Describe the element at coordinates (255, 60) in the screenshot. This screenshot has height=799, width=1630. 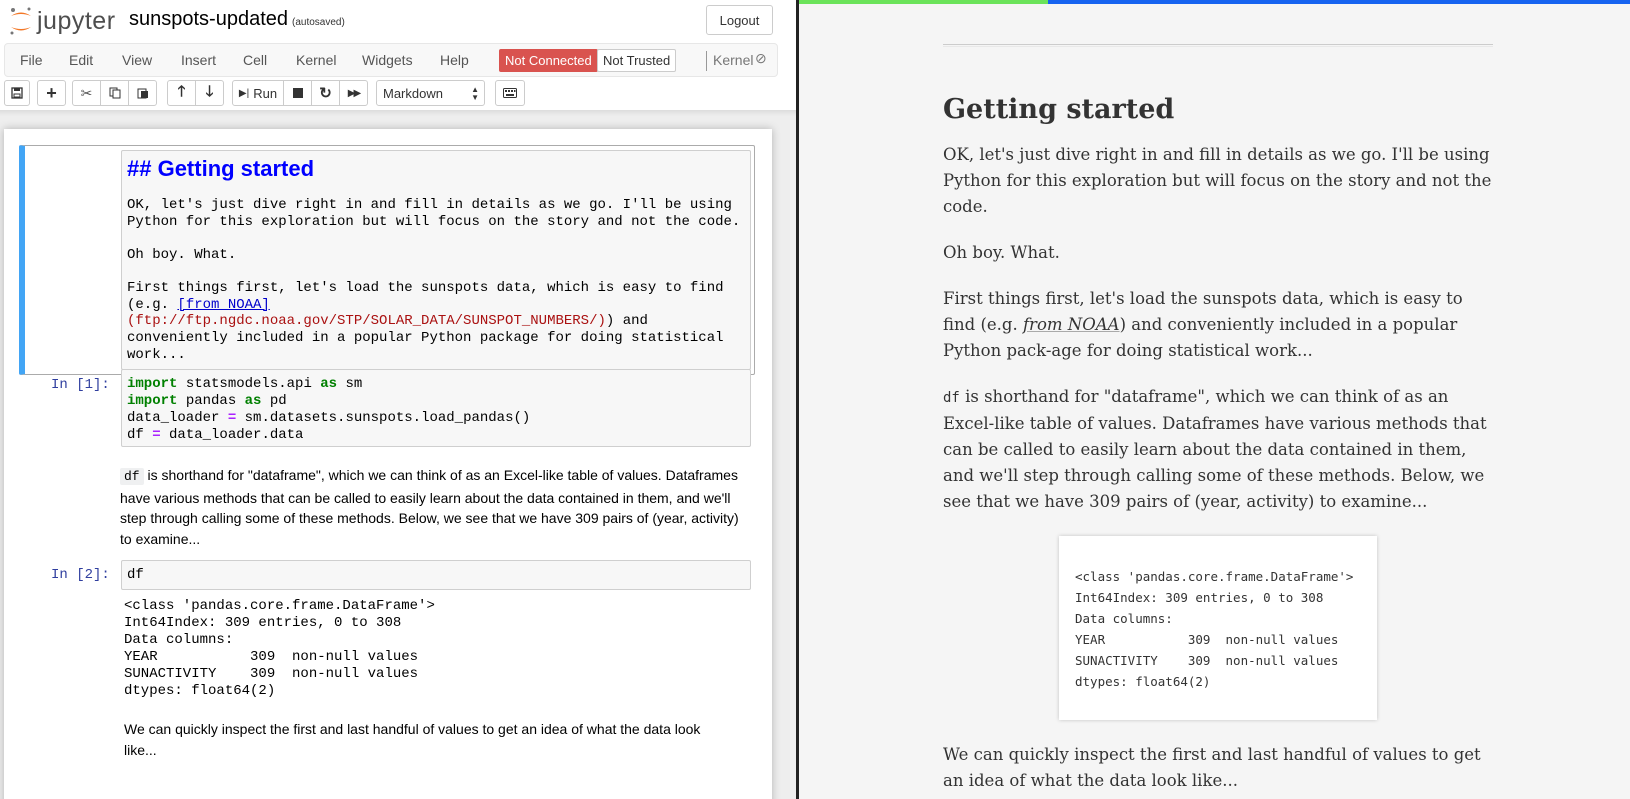
I see `menu-cell: Cell` at that location.